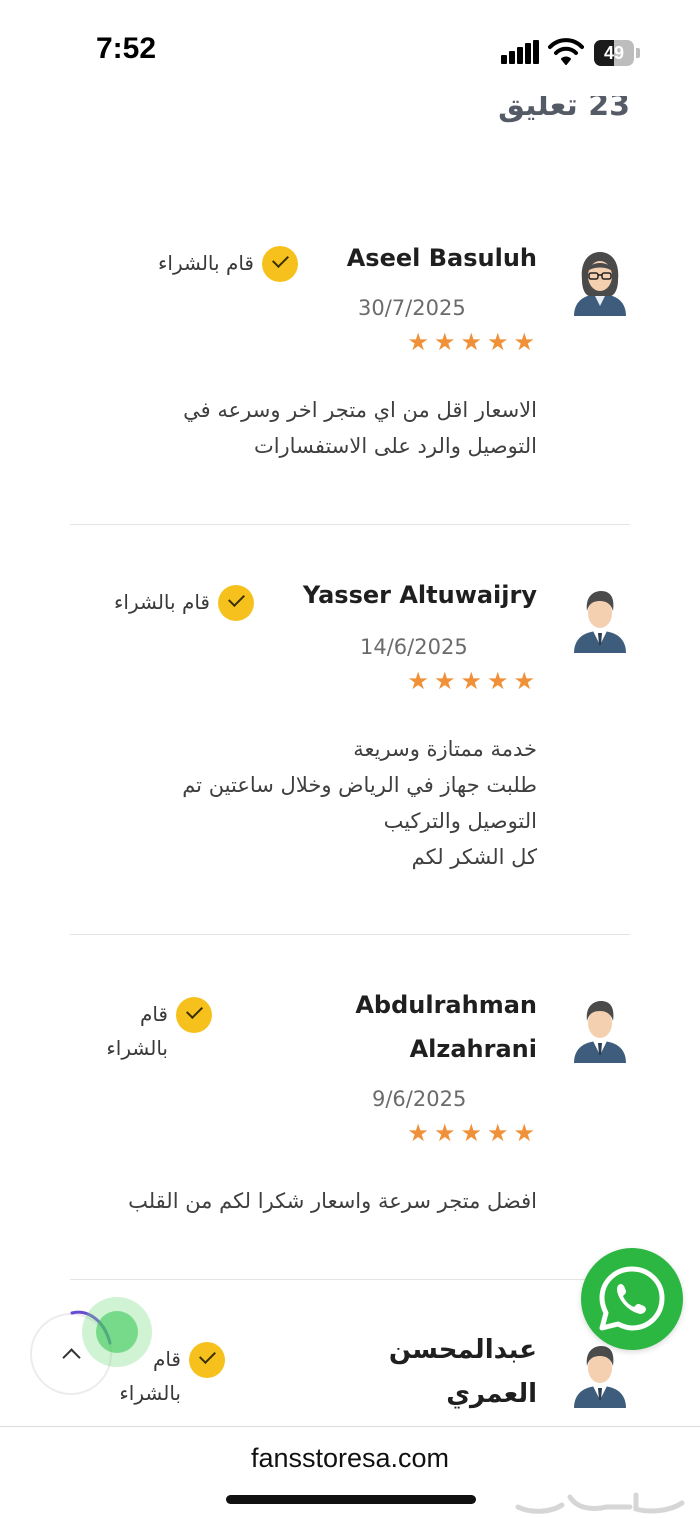 This screenshot has height=1518, width=700. I want to click on review-date: 9/6/2025, so click(419, 1099).